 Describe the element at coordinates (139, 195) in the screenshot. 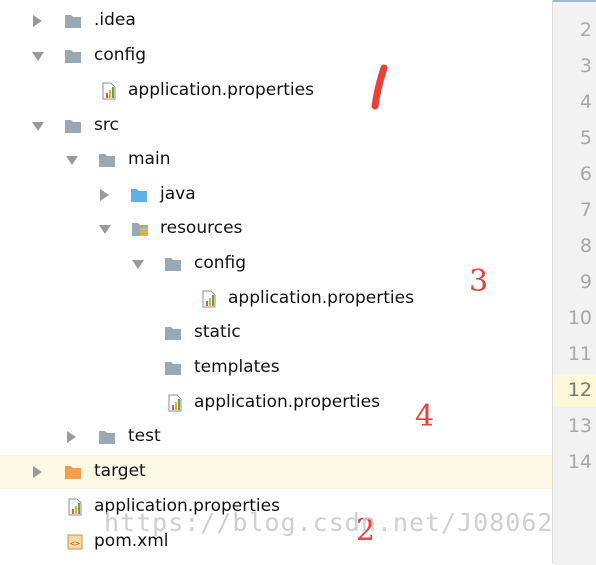

I see `source-folder-icon` at that location.